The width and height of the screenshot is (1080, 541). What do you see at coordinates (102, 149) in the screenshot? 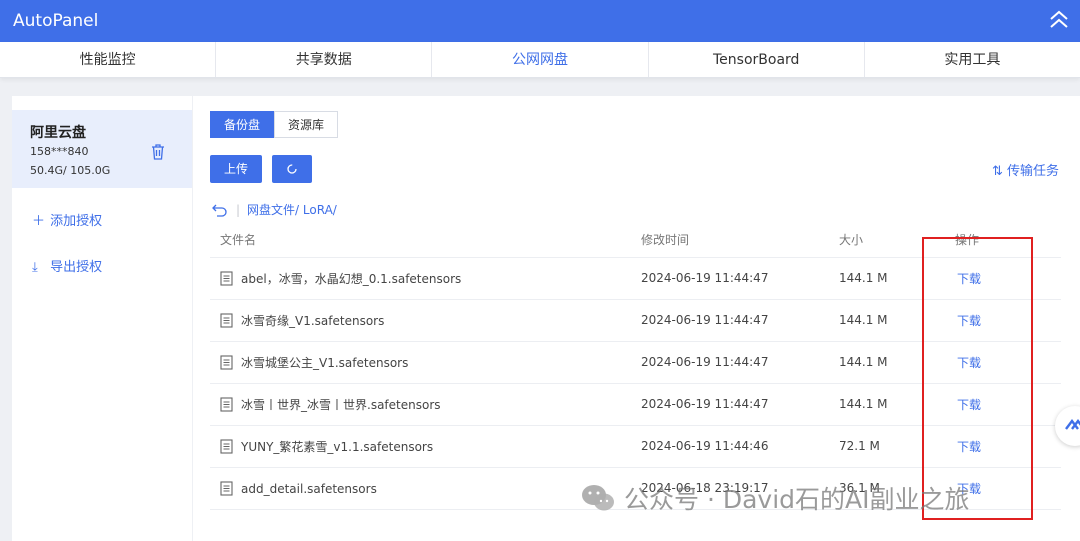
I see `account-card: 阿里云盘 158***840 50.4G/ 105.0G` at bounding box center [102, 149].